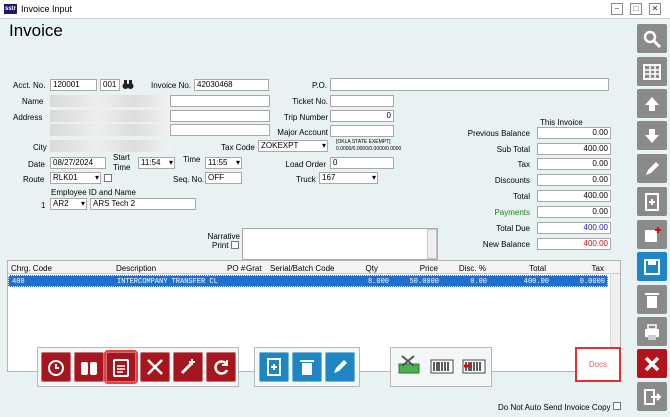 The height and width of the screenshot is (417, 670). Describe the element at coordinates (110, 101) in the screenshot. I see `name-input` at that location.